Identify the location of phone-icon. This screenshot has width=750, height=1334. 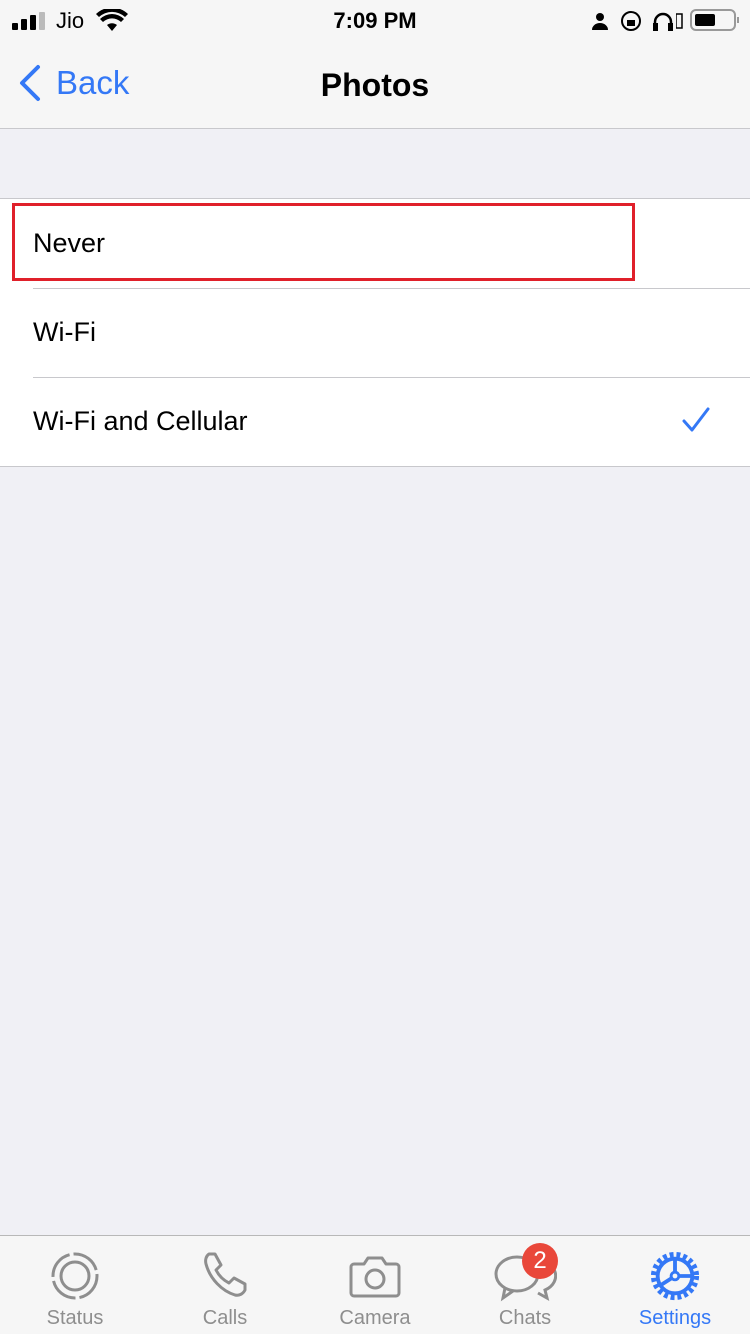
(225, 1274).